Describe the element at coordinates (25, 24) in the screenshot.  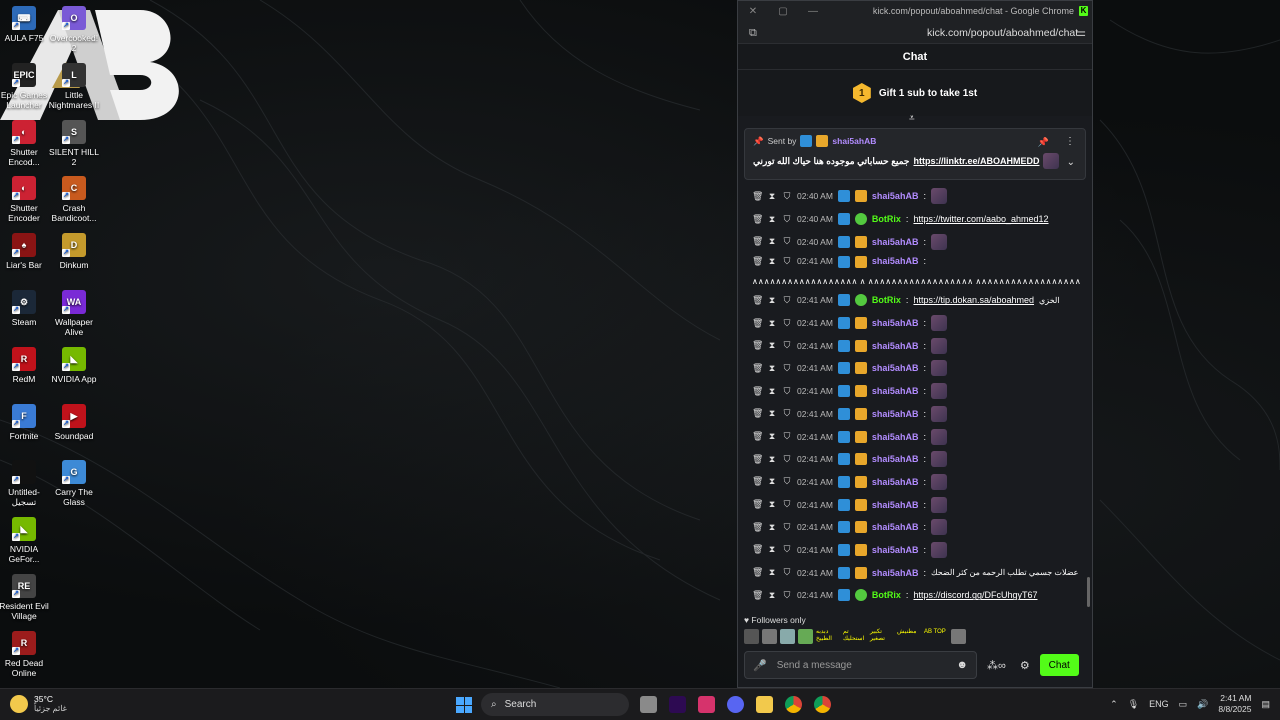
I see `desktop-shortcut: ⌨ ↗ AULA F75` at that location.